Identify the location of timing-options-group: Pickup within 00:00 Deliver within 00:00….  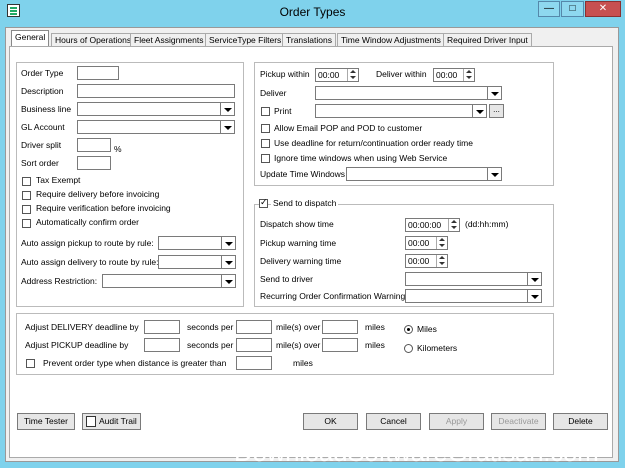
(404, 124).